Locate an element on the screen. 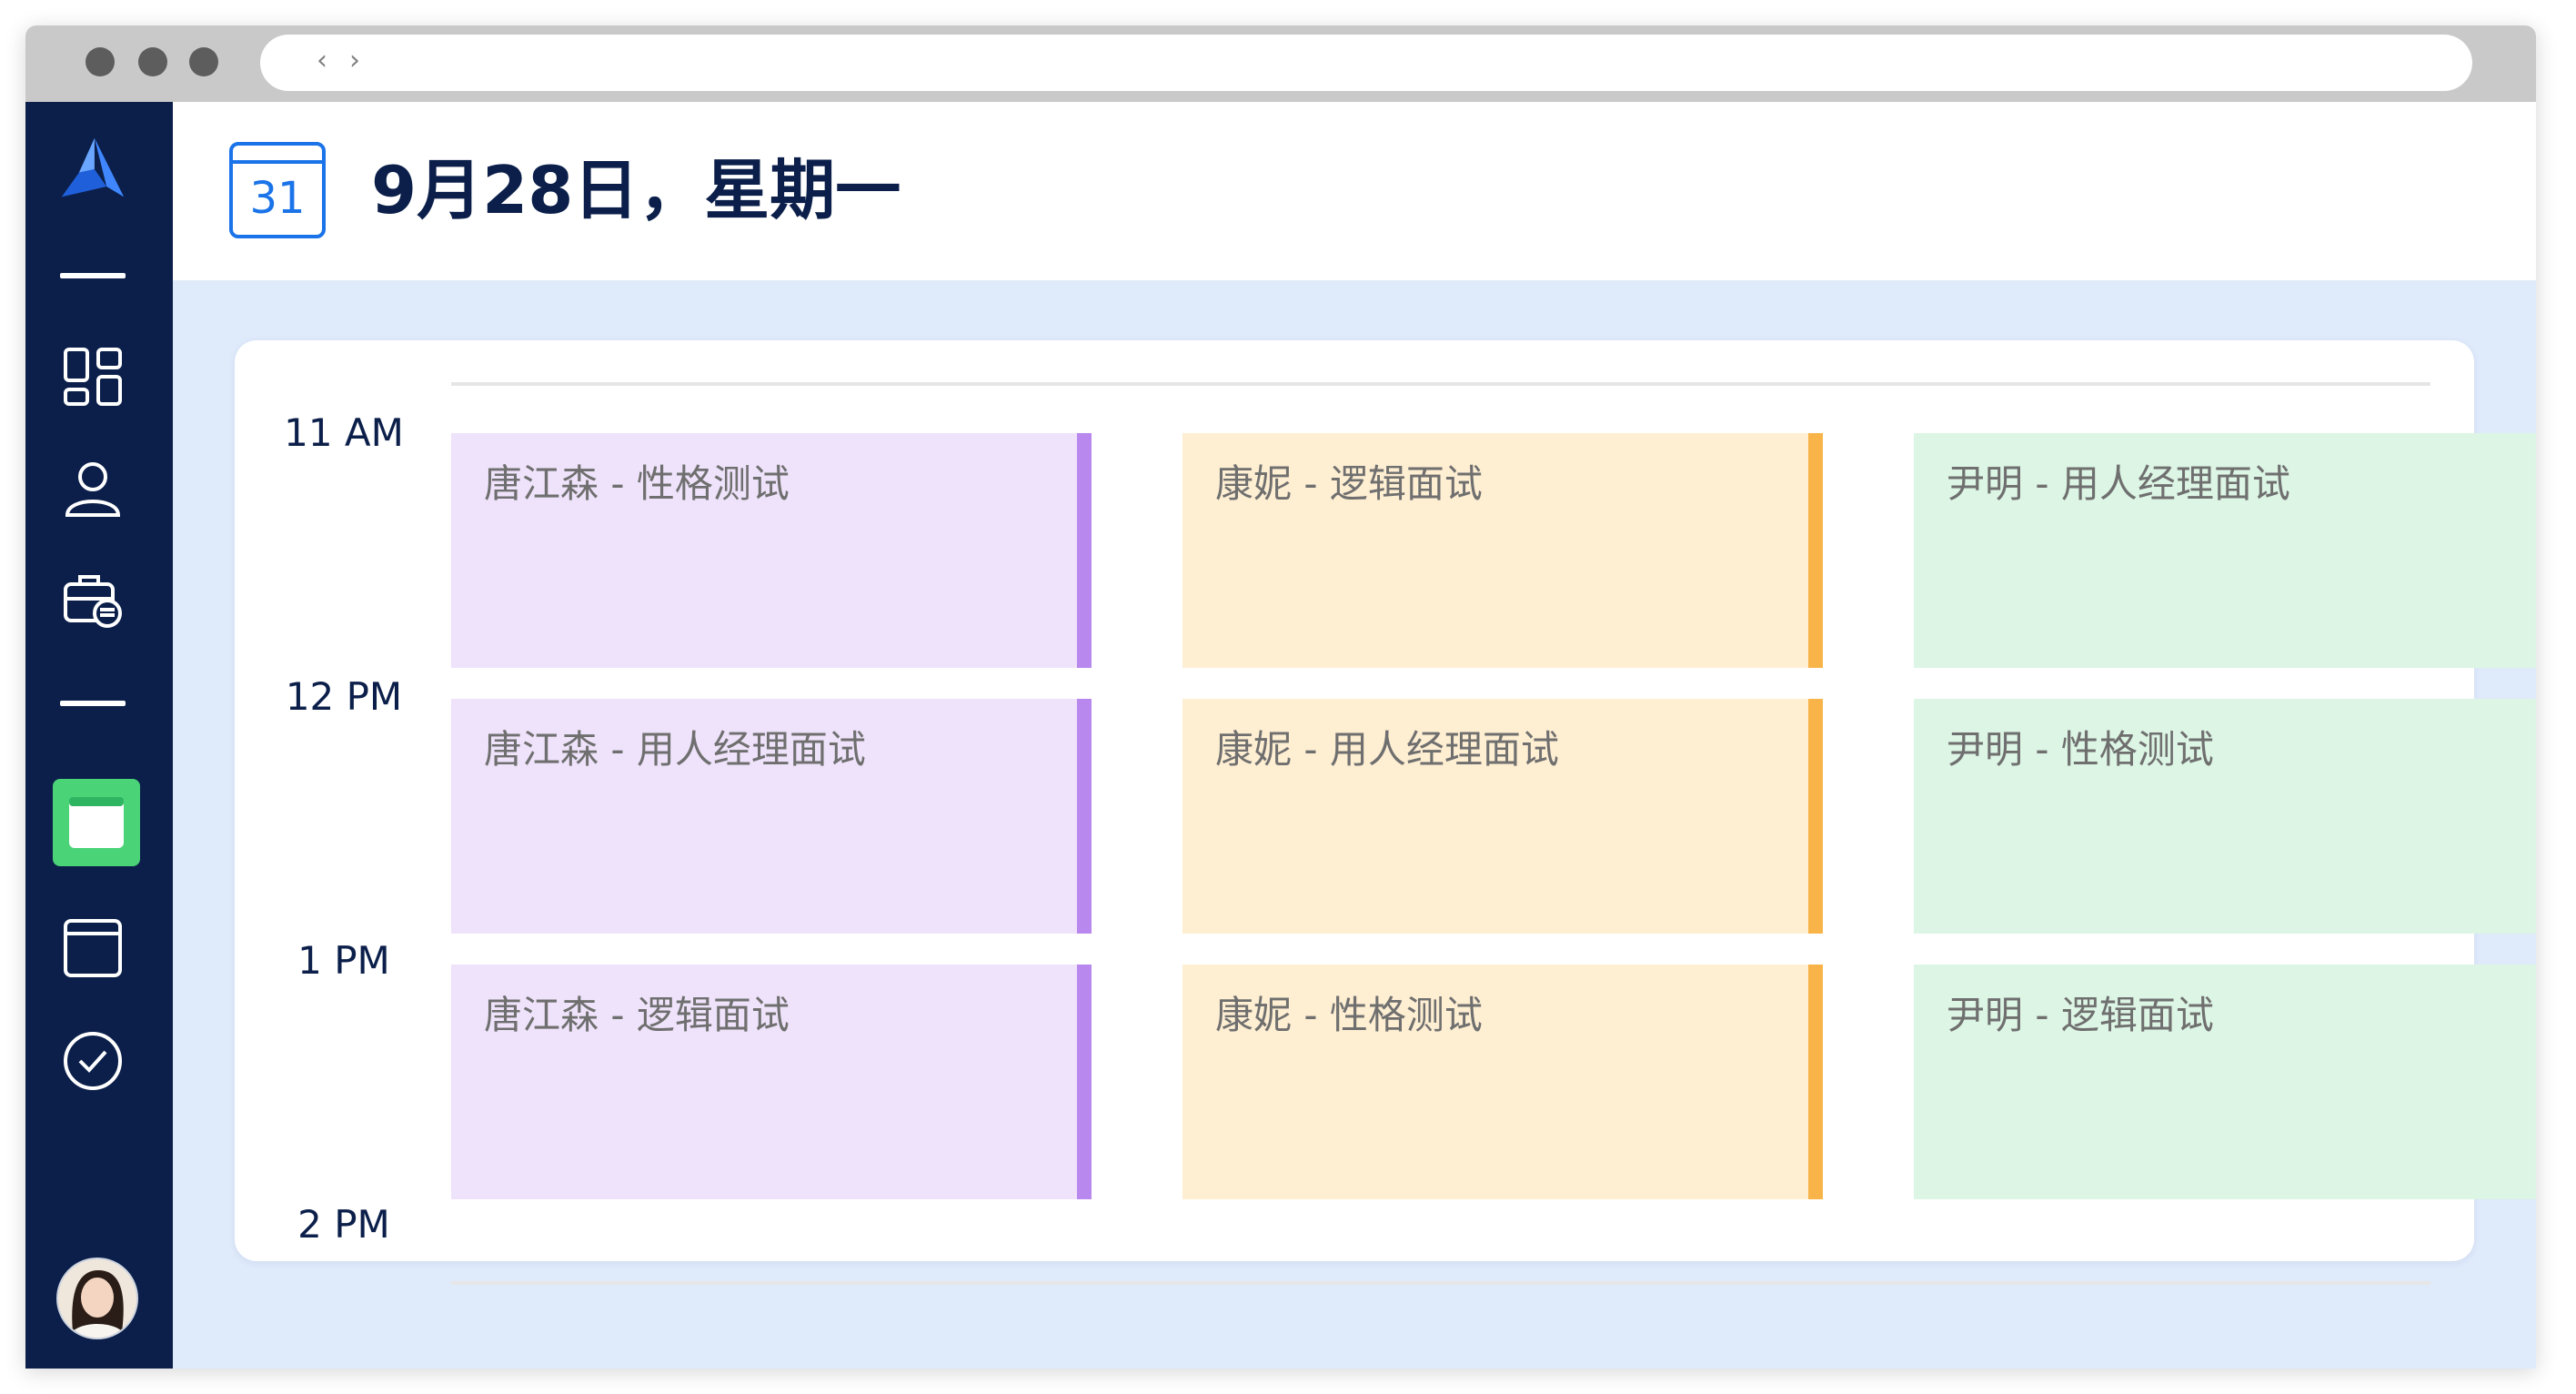 Image resolution: width=2576 pixels, height=1394 pixels. event-block: 唐江森 - 逻辑面试 is located at coordinates (771, 1082).